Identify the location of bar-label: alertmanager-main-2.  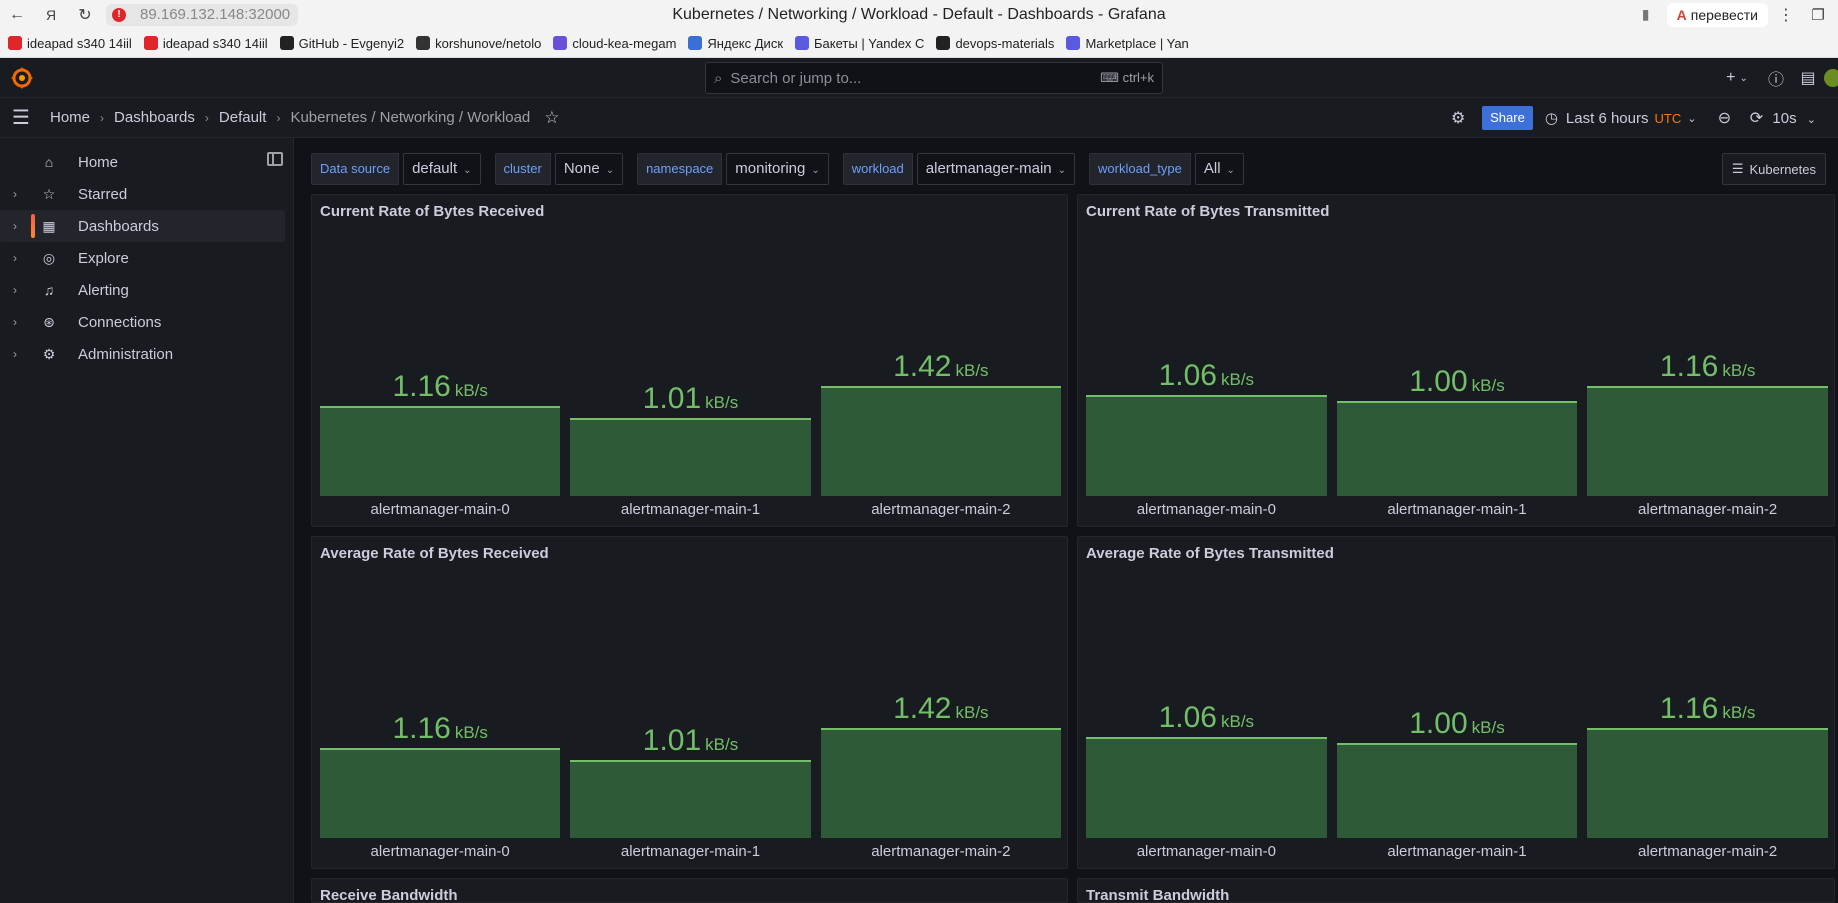
(1708, 851).